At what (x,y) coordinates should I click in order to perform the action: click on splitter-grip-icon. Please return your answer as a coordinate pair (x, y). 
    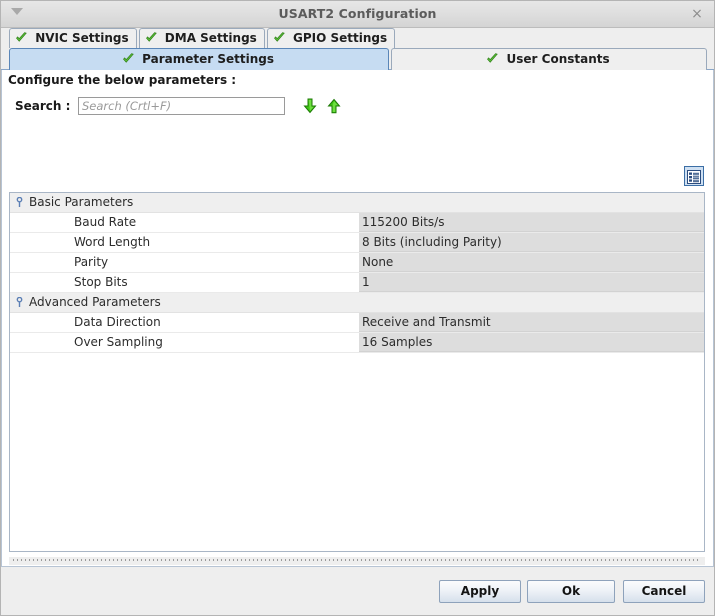
    Looking at the image, I should click on (357, 560).